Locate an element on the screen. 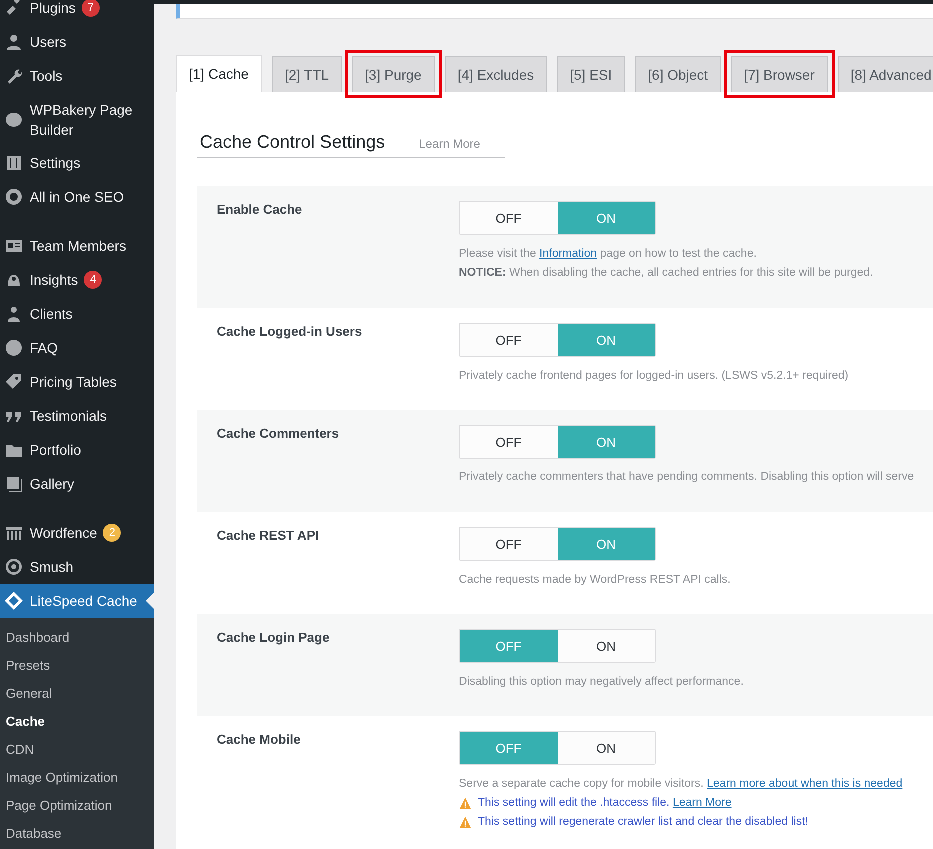 Image resolution: width=933 pixels, height=849 pixels. menu-item: Smush is located at coordinates (77, 567).